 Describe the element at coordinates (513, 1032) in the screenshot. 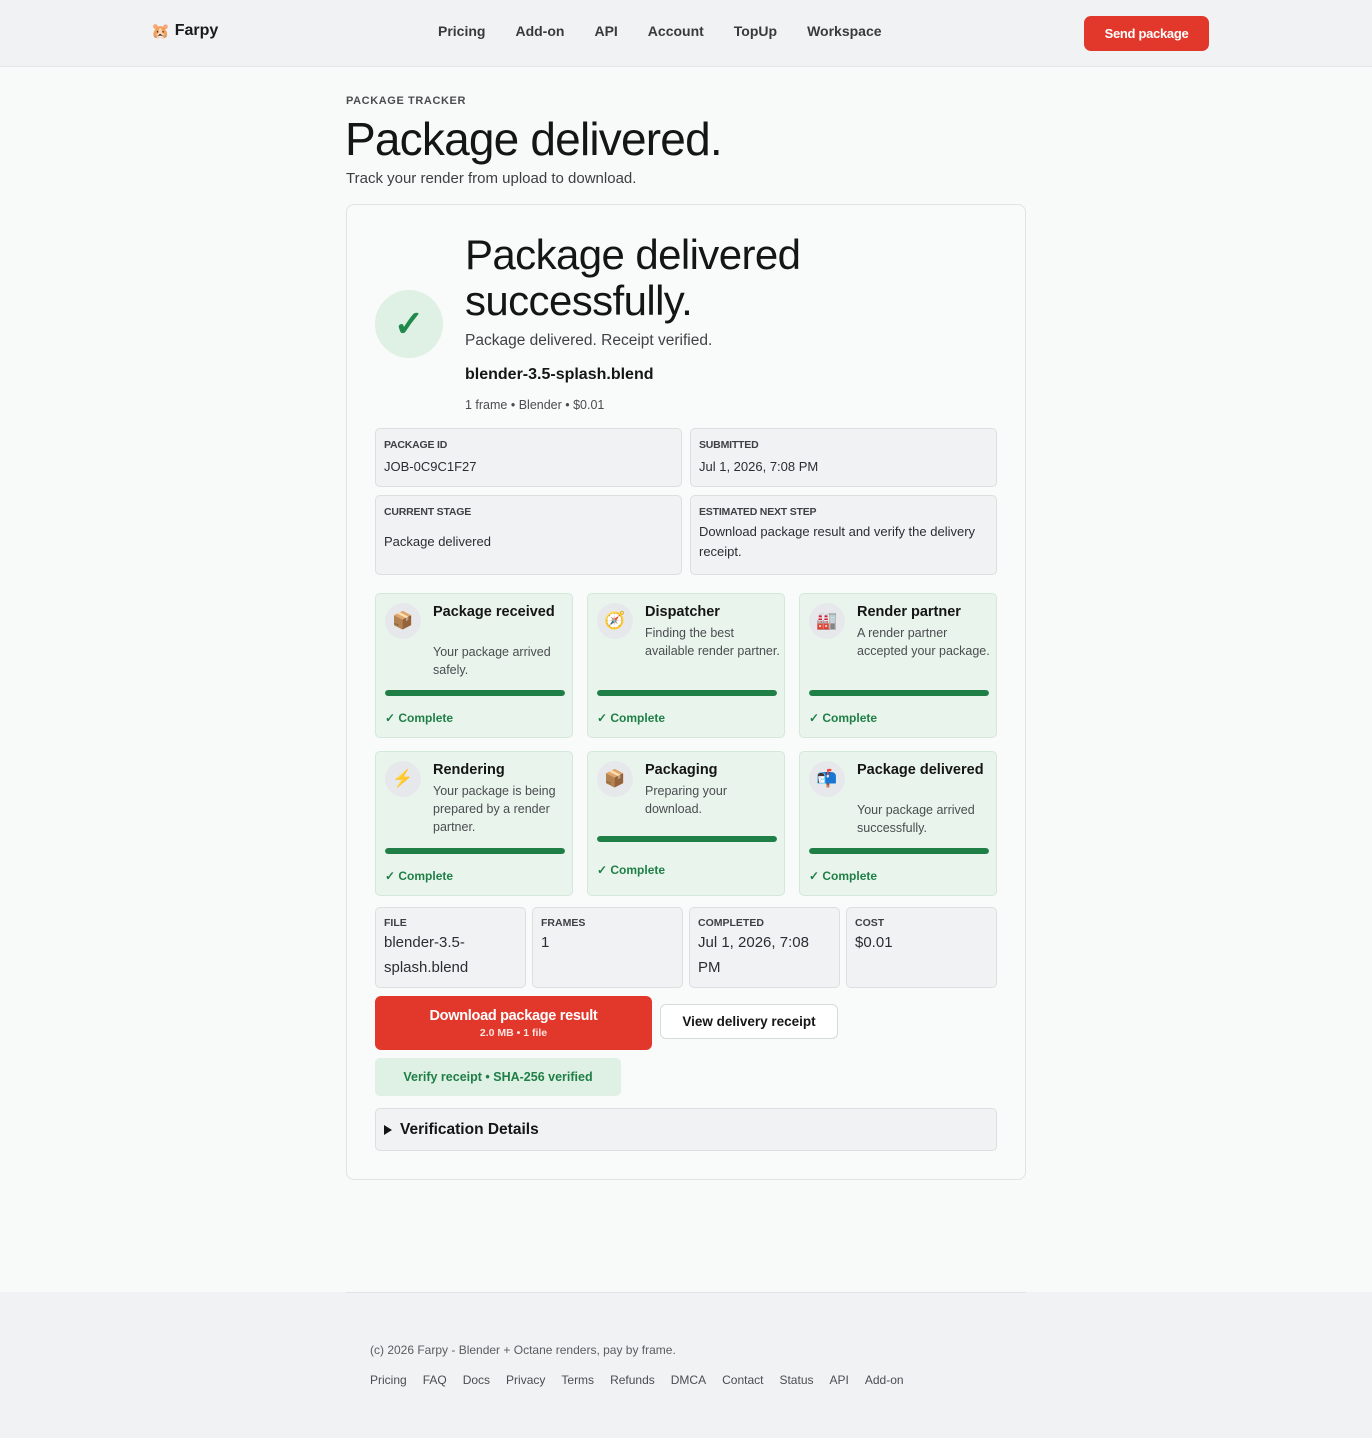

I see `download-button-size: 2.0 MB • 1 file` at that location.